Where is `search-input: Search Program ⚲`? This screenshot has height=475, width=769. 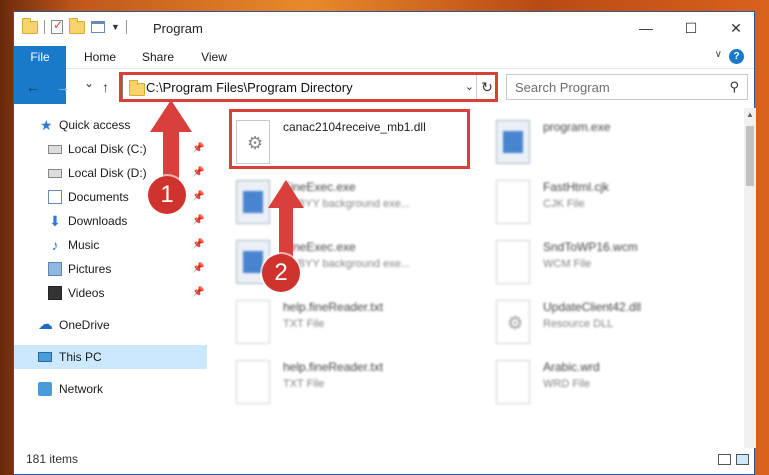
search-input: Search Program ⚲ is located at coordinates (627, 87).